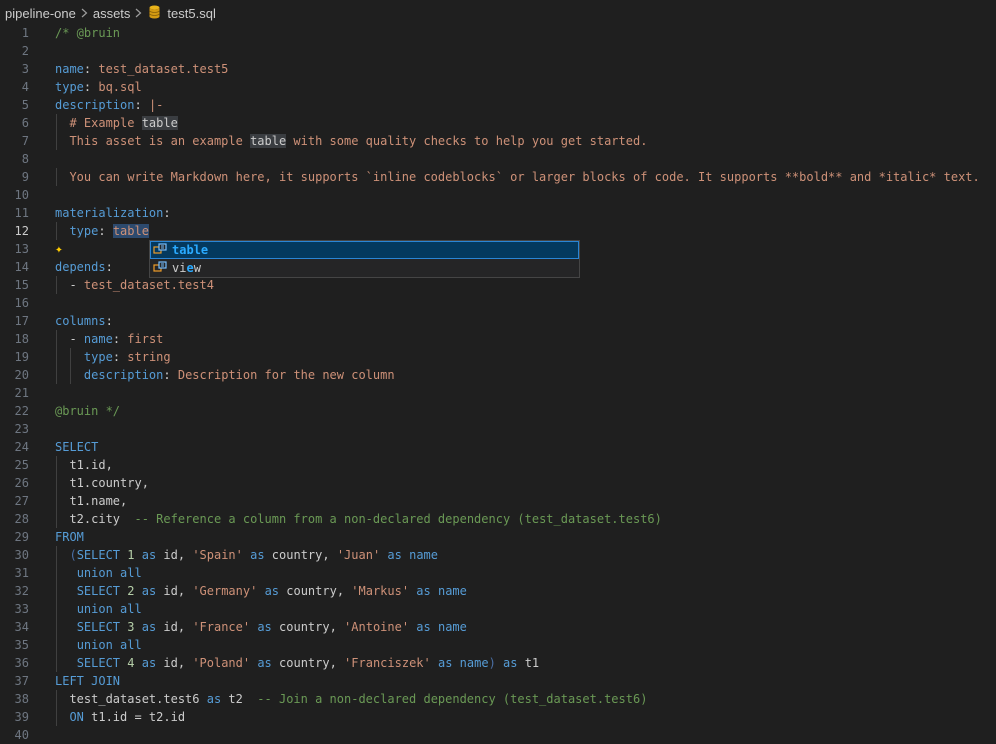 This screenshot has height=744, width=996. Describe the element at coordinates (69, 537) in the screenshot. I see `code-text: FROM` at that location.